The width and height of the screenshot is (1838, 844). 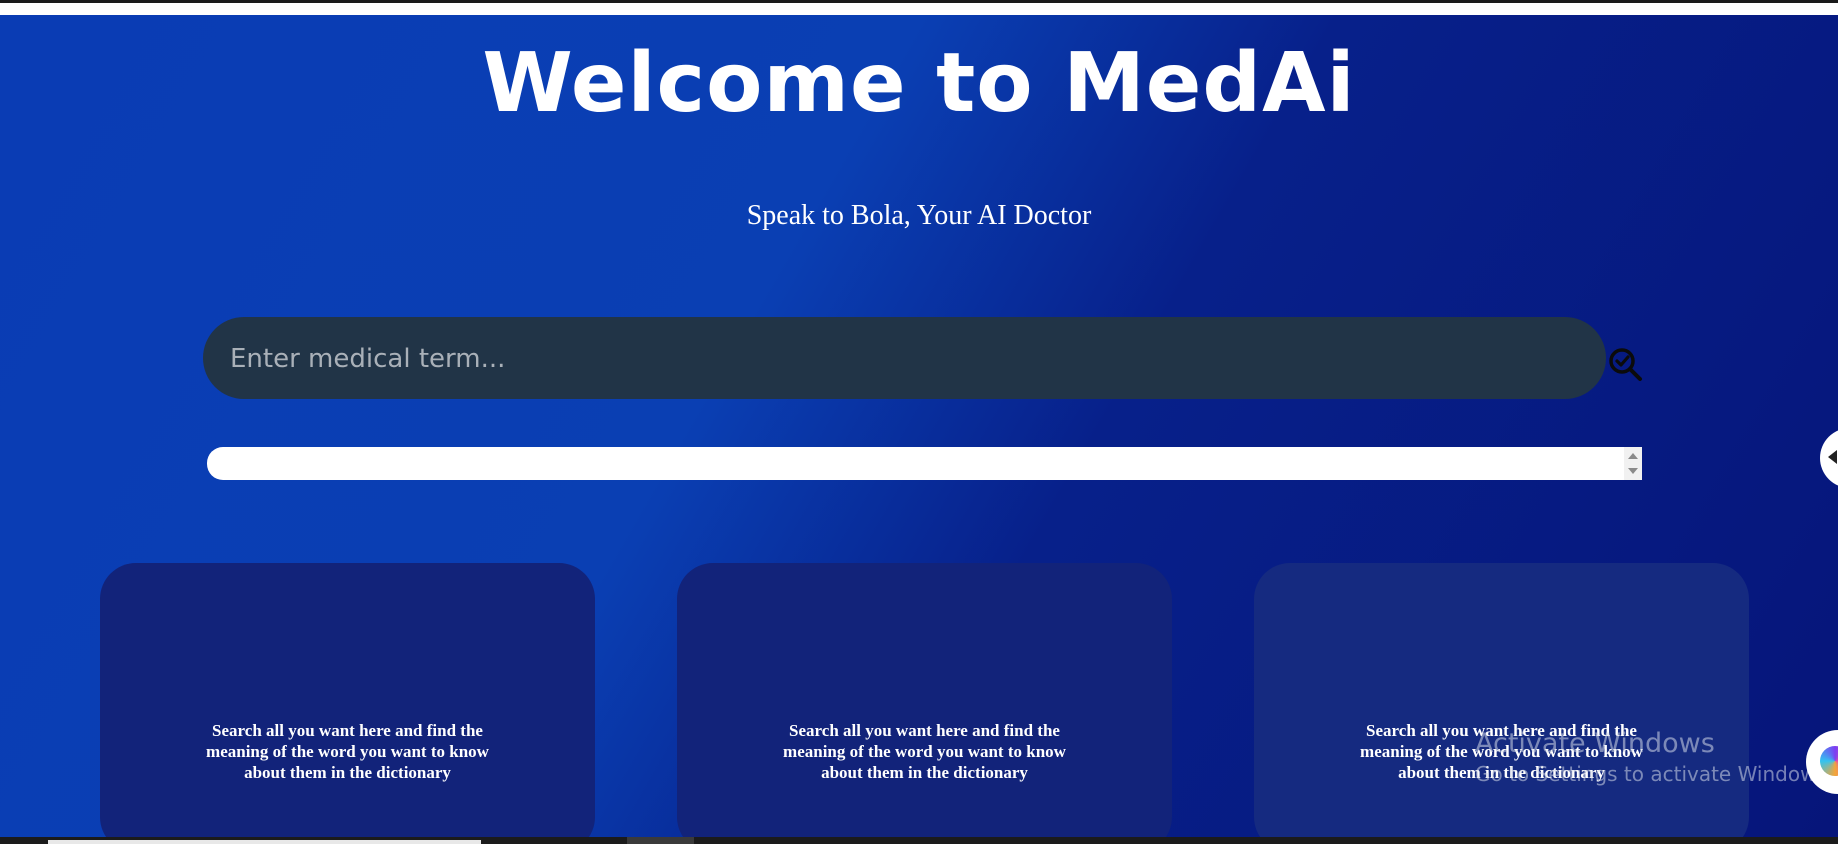 What do you see at coordinates (919, 840) in the screenshot?
I see `taskbar` at bounding box center [919, 840].